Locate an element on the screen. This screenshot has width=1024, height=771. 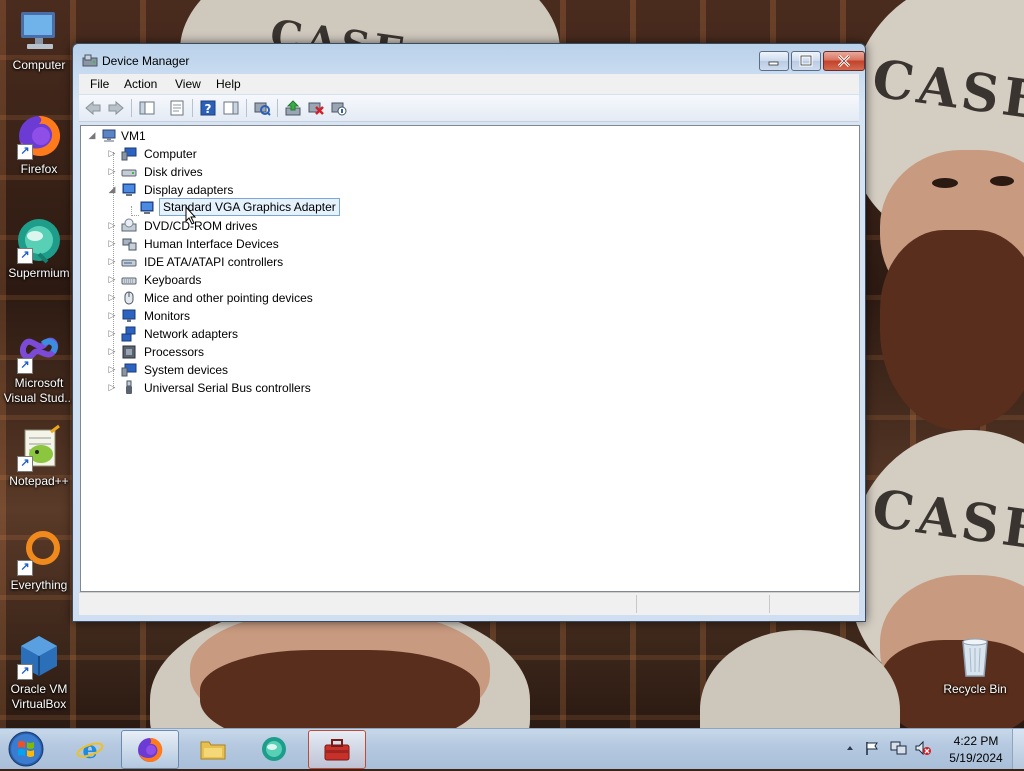
tree-root-label: VM1 is located at coordinates (133, 136).